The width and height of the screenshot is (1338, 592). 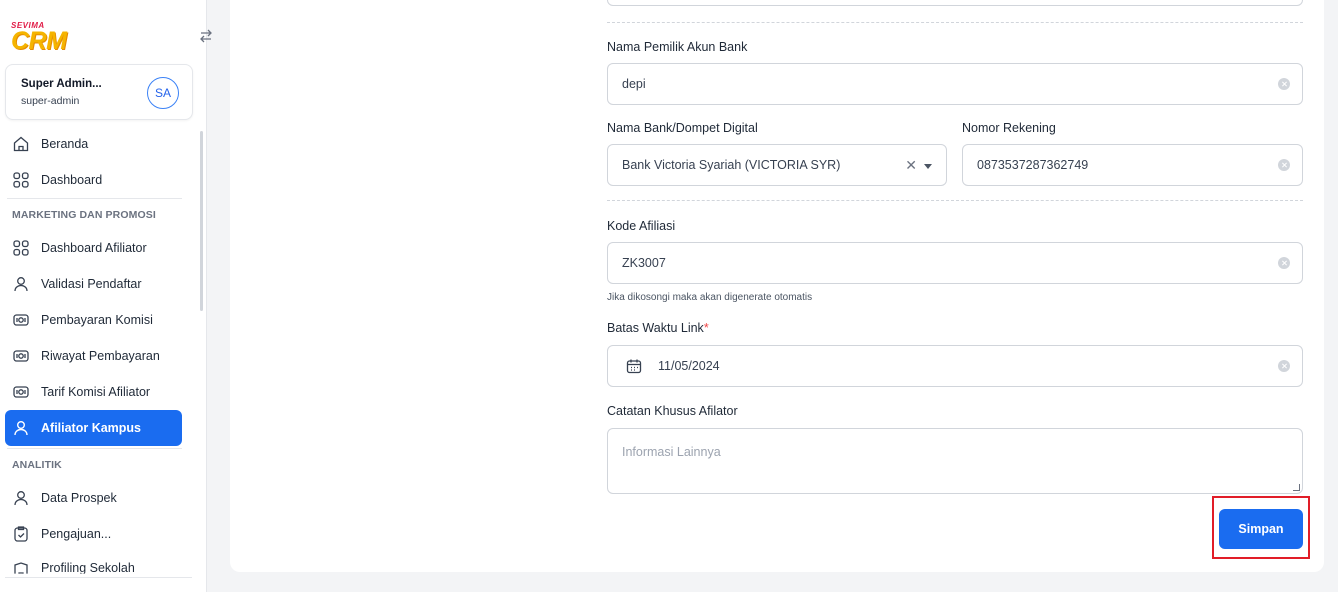 I want to click on sidebar-item-data-prospek: Data Prospek, so click(x=93, y=498).